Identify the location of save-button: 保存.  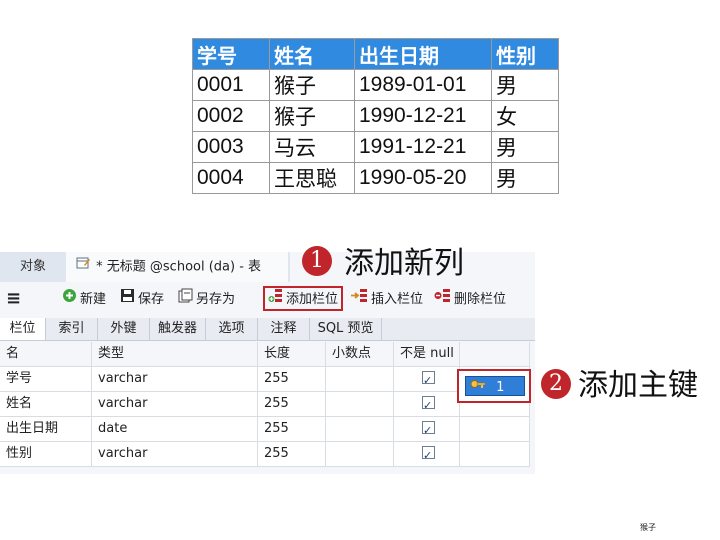
(142, 299).